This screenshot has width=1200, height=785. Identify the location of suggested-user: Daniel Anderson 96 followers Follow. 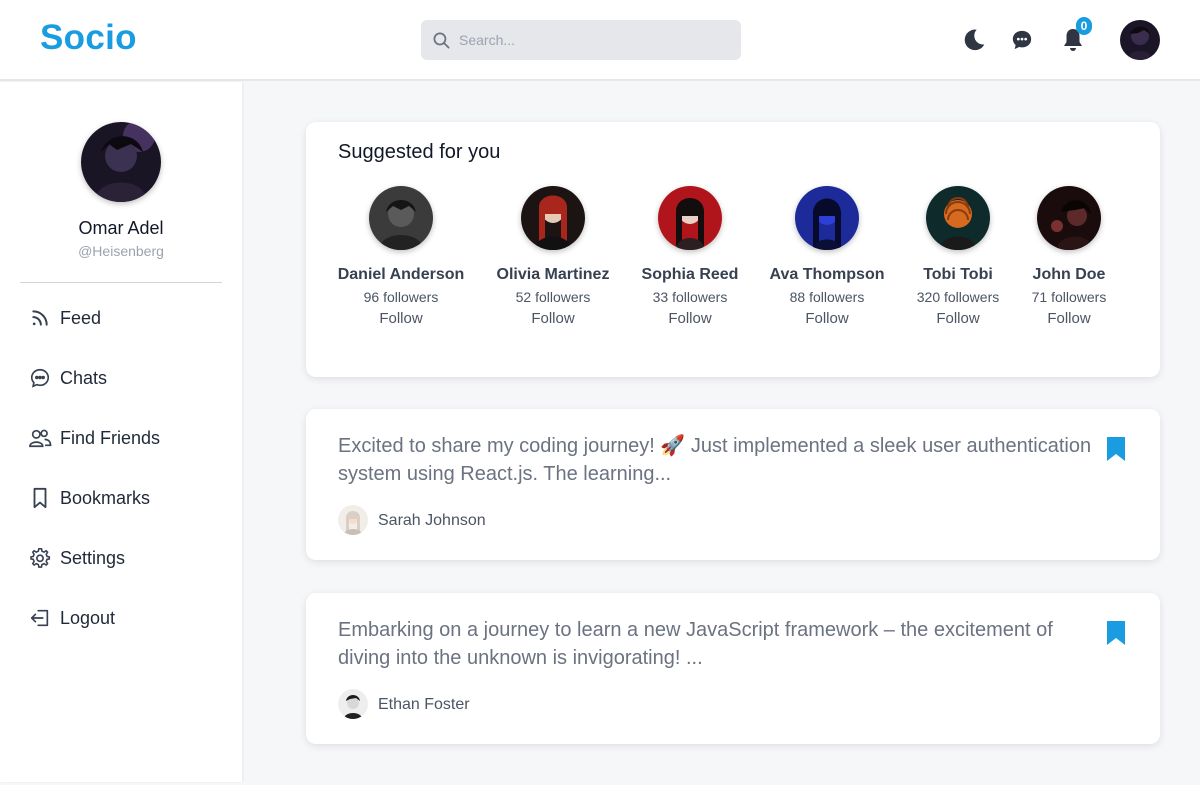
(401, 256).